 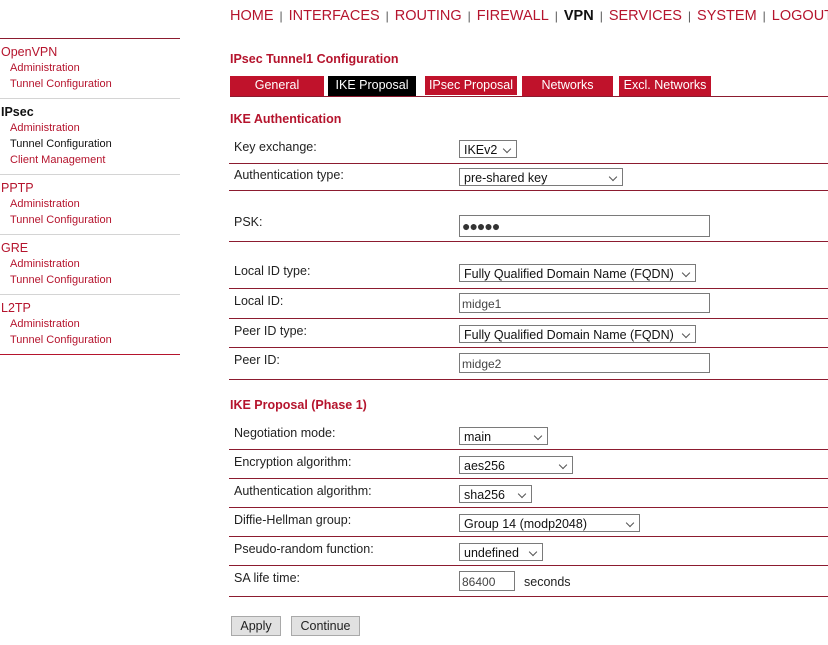 I want to click on tab-networks: Networks, so click(x=567, y=86).